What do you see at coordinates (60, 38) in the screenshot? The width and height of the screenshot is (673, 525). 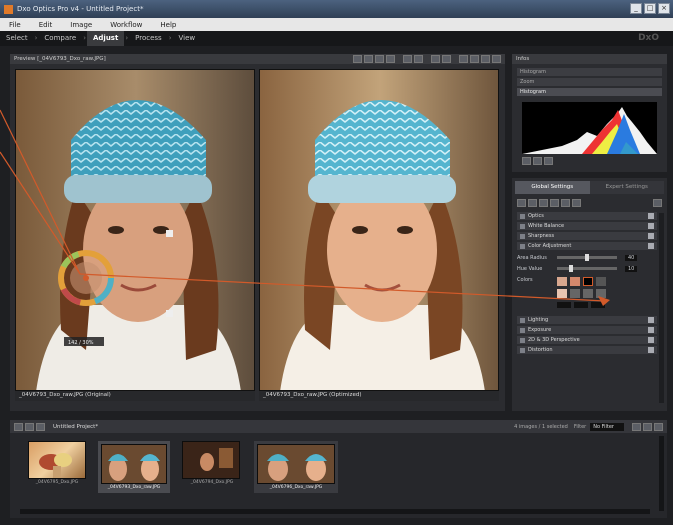 I see `step-compare: Compare` at bounding box center [60, 38].